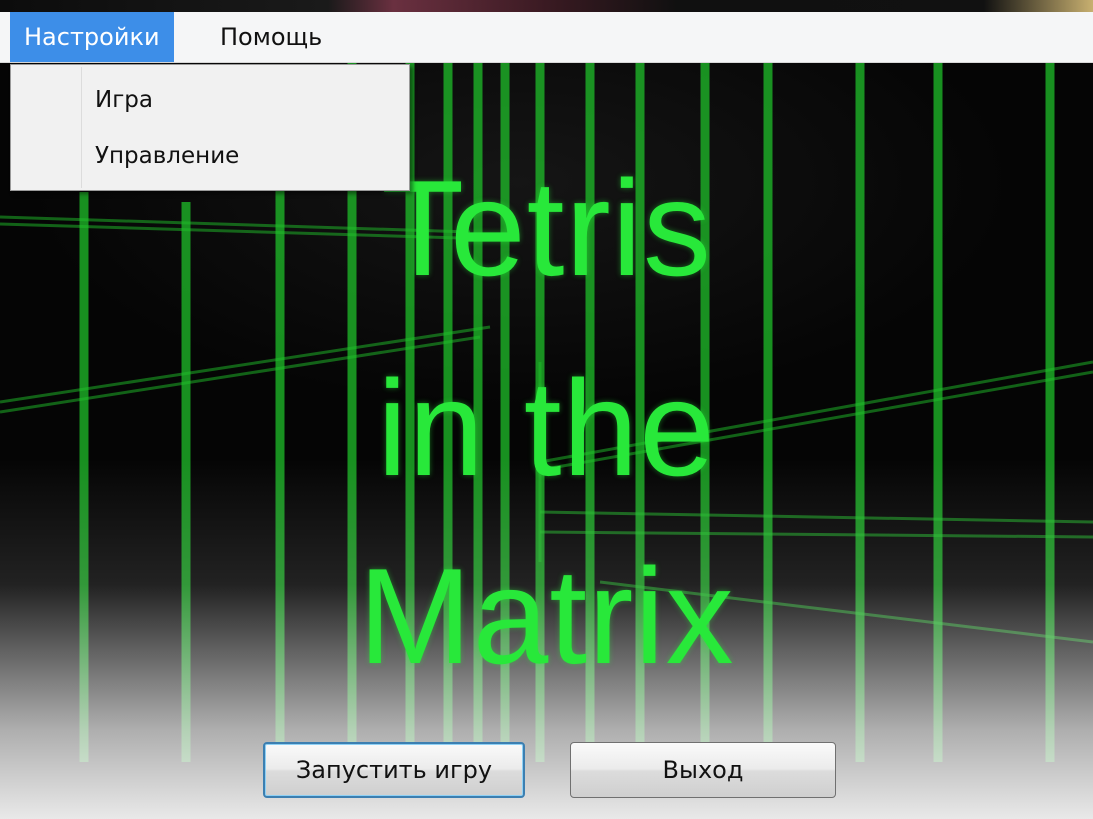 This screenshot has height=819, width=1093. Describe the element at coordinates (546, 616) in the screenshot. I see `title-line-3: Matrix` at that location.